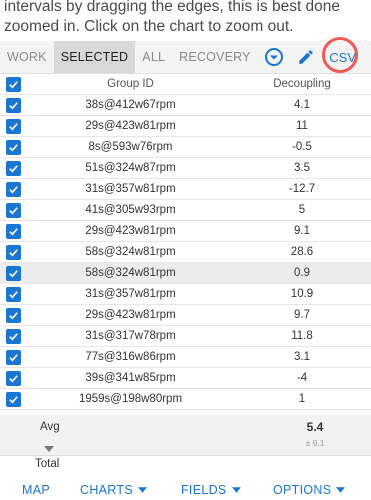  I want to click on table-row: 77s@316w86rpm 3.1, so click(185, 357).